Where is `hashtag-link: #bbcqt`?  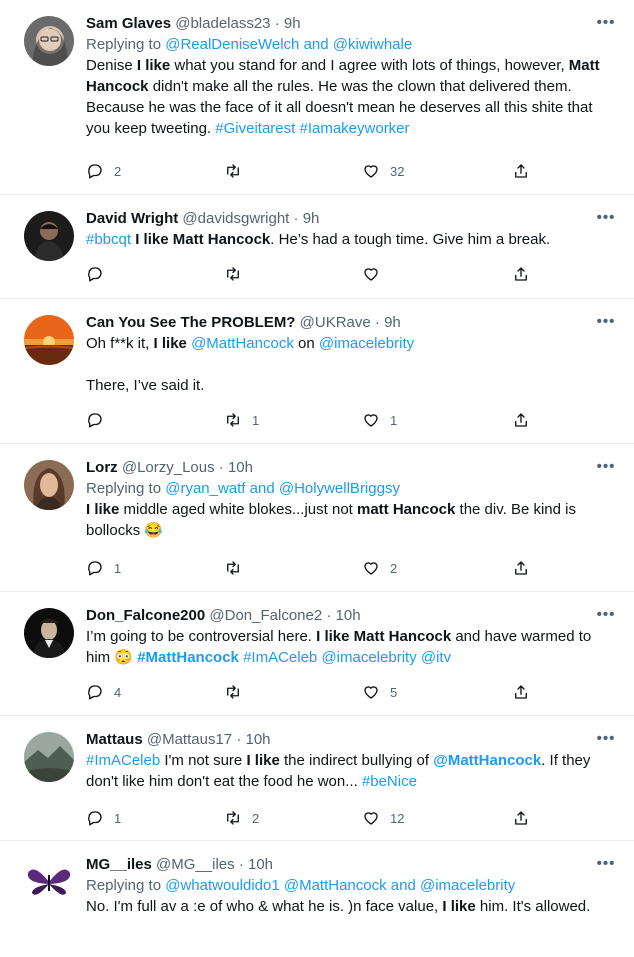 hashtag-link: #bbcqt is located at coordinates (108, 239).